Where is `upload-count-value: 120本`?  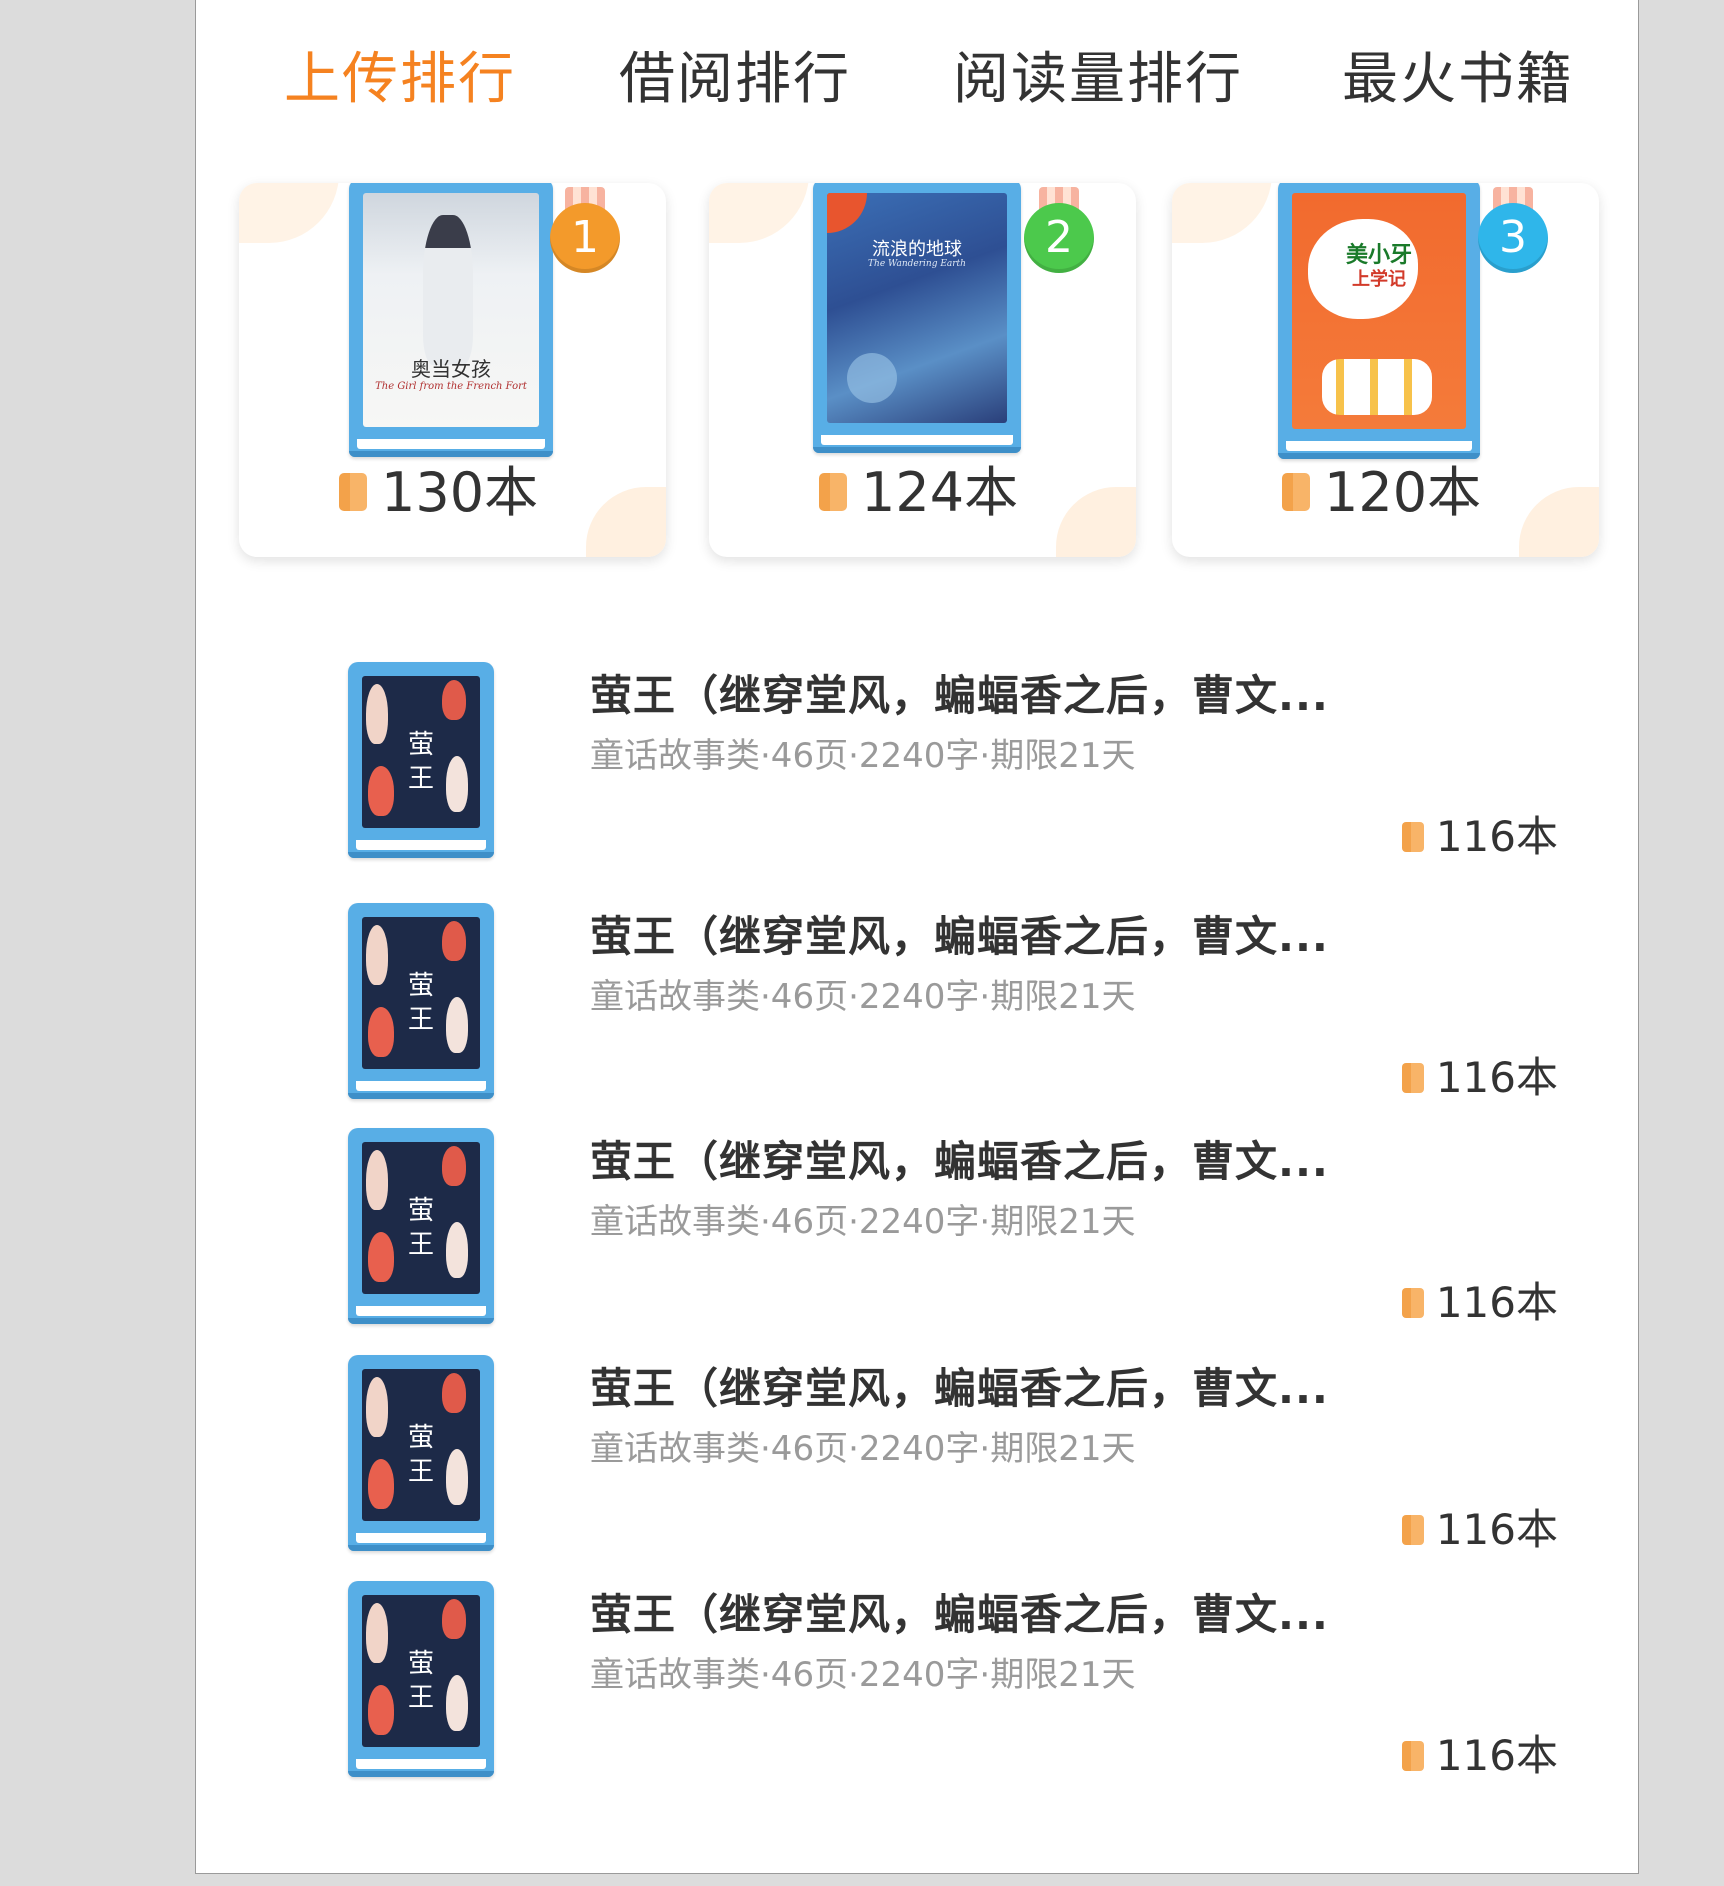
upload-count-value: 120本 is located at coordinates (1403, 492).